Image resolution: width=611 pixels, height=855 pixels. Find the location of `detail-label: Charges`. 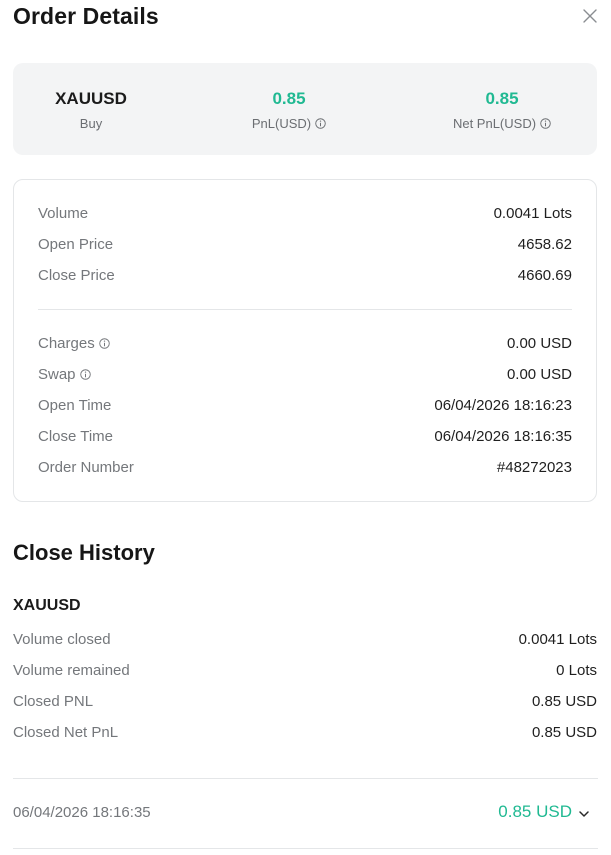

detail-label: Charges is located at coordinates (66, 343).